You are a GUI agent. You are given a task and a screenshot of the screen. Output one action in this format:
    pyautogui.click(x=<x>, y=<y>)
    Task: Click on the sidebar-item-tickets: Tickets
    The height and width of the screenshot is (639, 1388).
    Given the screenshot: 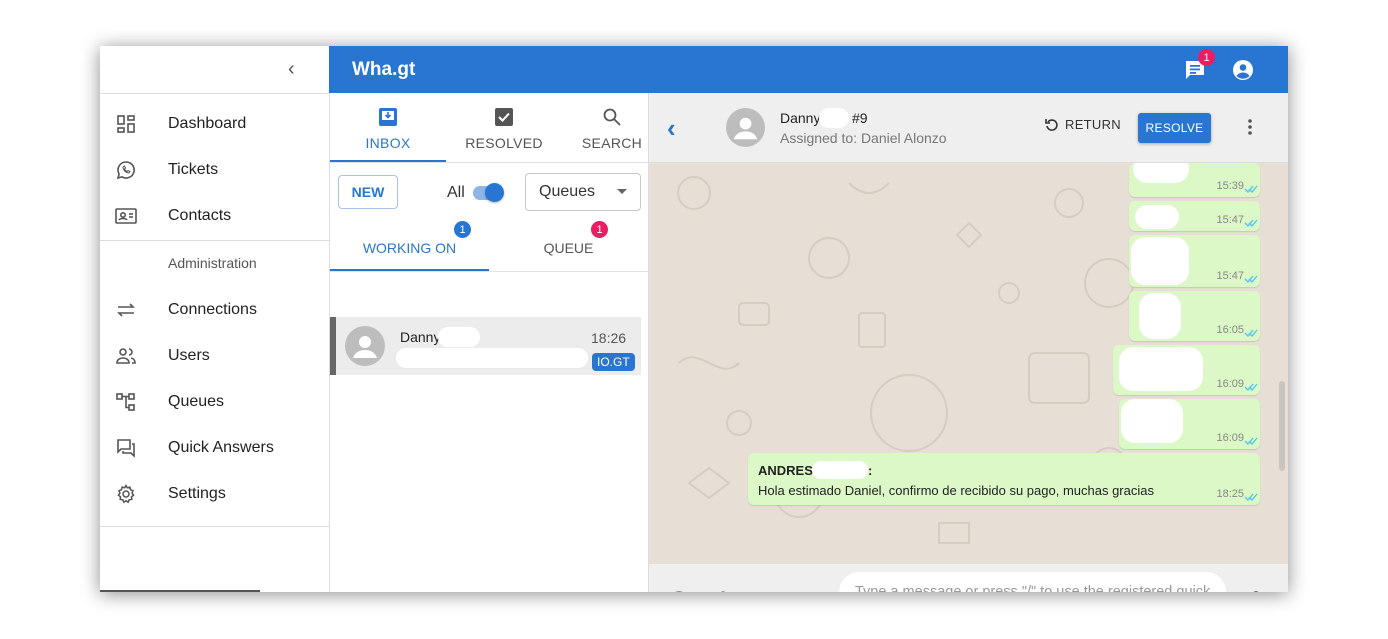 What is the action you would take?
    pyautogui.click(x=214, y=170)
    